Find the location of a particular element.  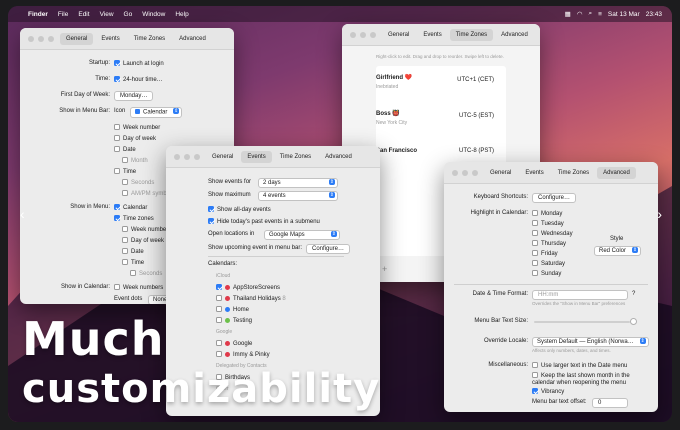

menu-file: File is located at coordinates (63, 14).